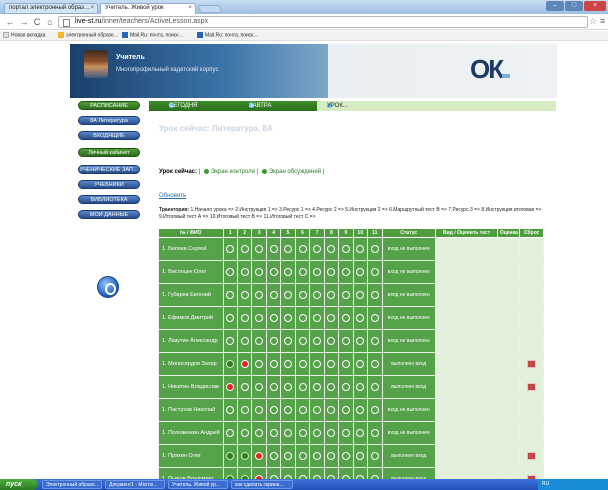  I want to click on minimize-button: –, so click(555, 6).